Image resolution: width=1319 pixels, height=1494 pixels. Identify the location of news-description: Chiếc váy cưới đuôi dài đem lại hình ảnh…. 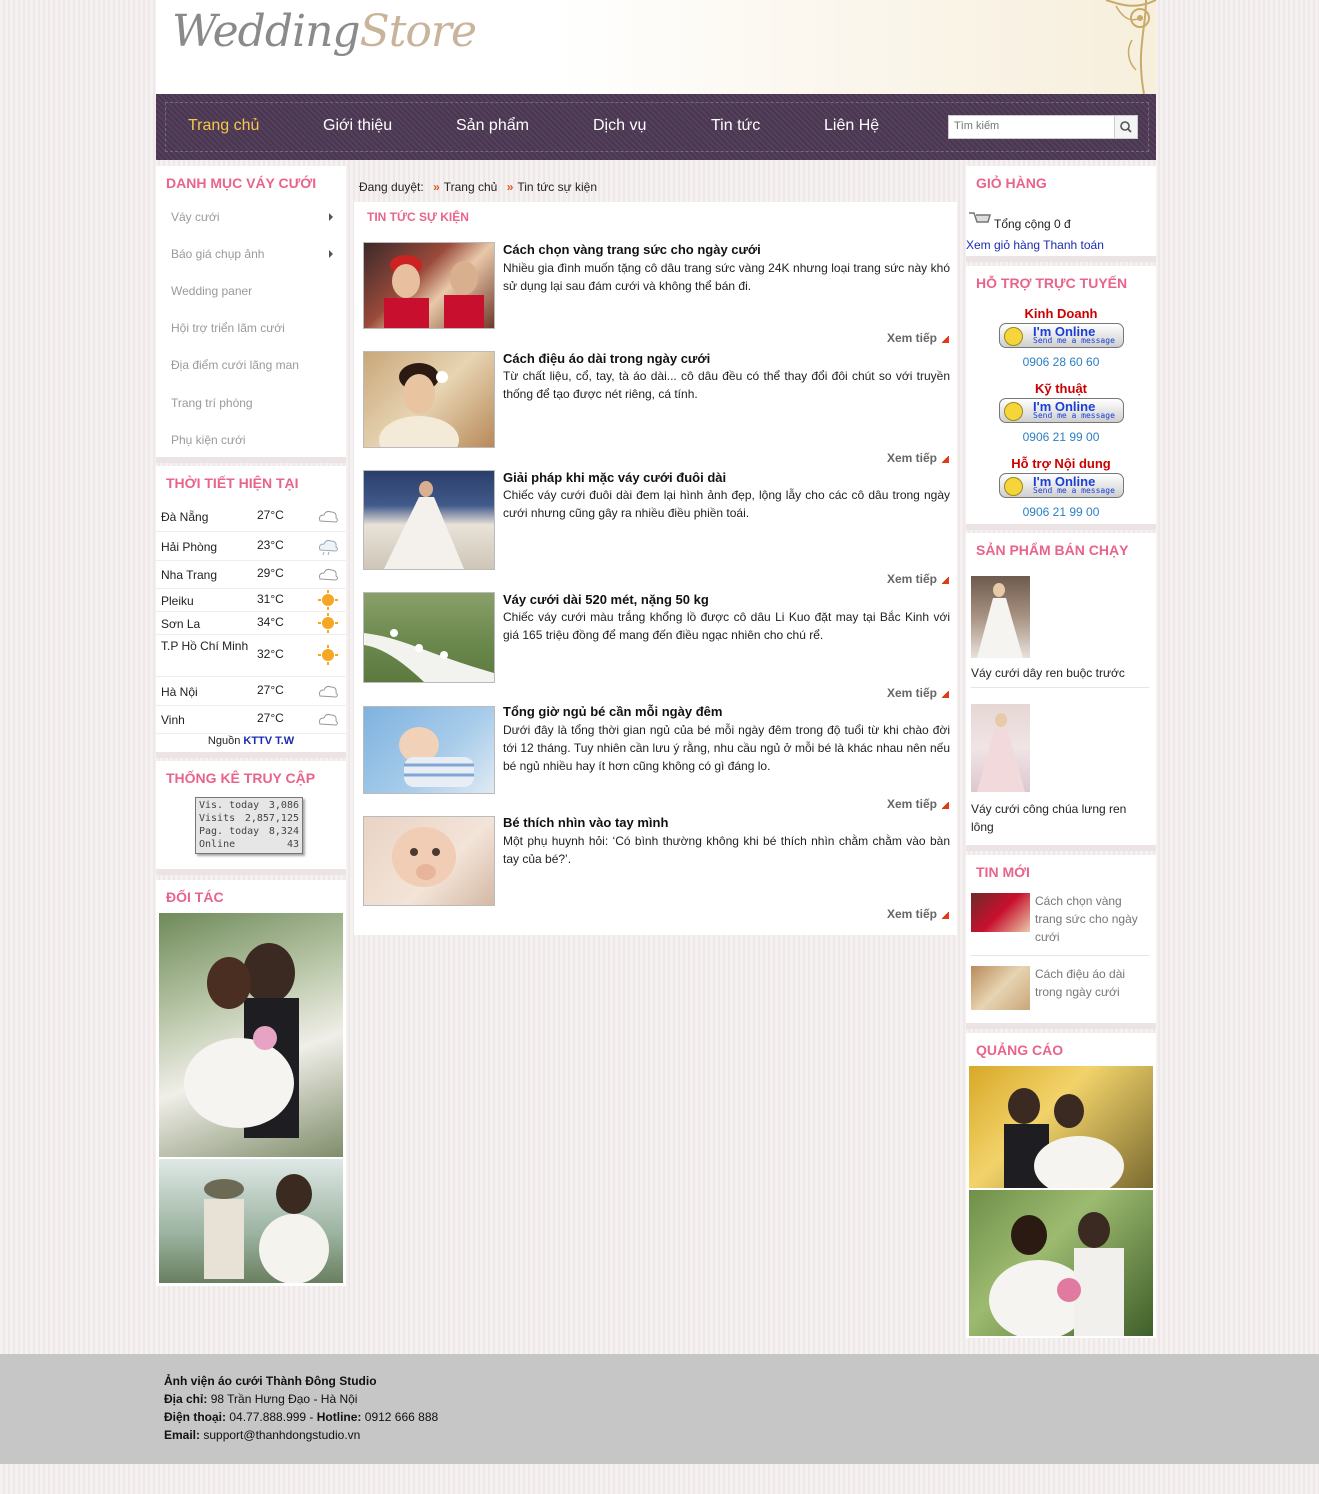
(726, 504).